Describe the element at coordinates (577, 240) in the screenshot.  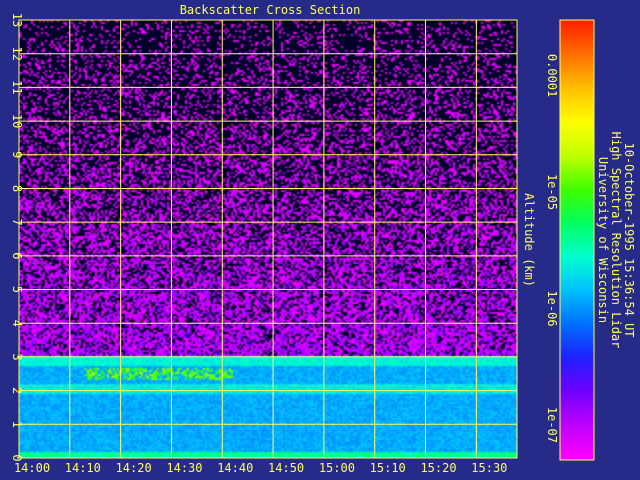
I see `colorbar-gradient` at that location.